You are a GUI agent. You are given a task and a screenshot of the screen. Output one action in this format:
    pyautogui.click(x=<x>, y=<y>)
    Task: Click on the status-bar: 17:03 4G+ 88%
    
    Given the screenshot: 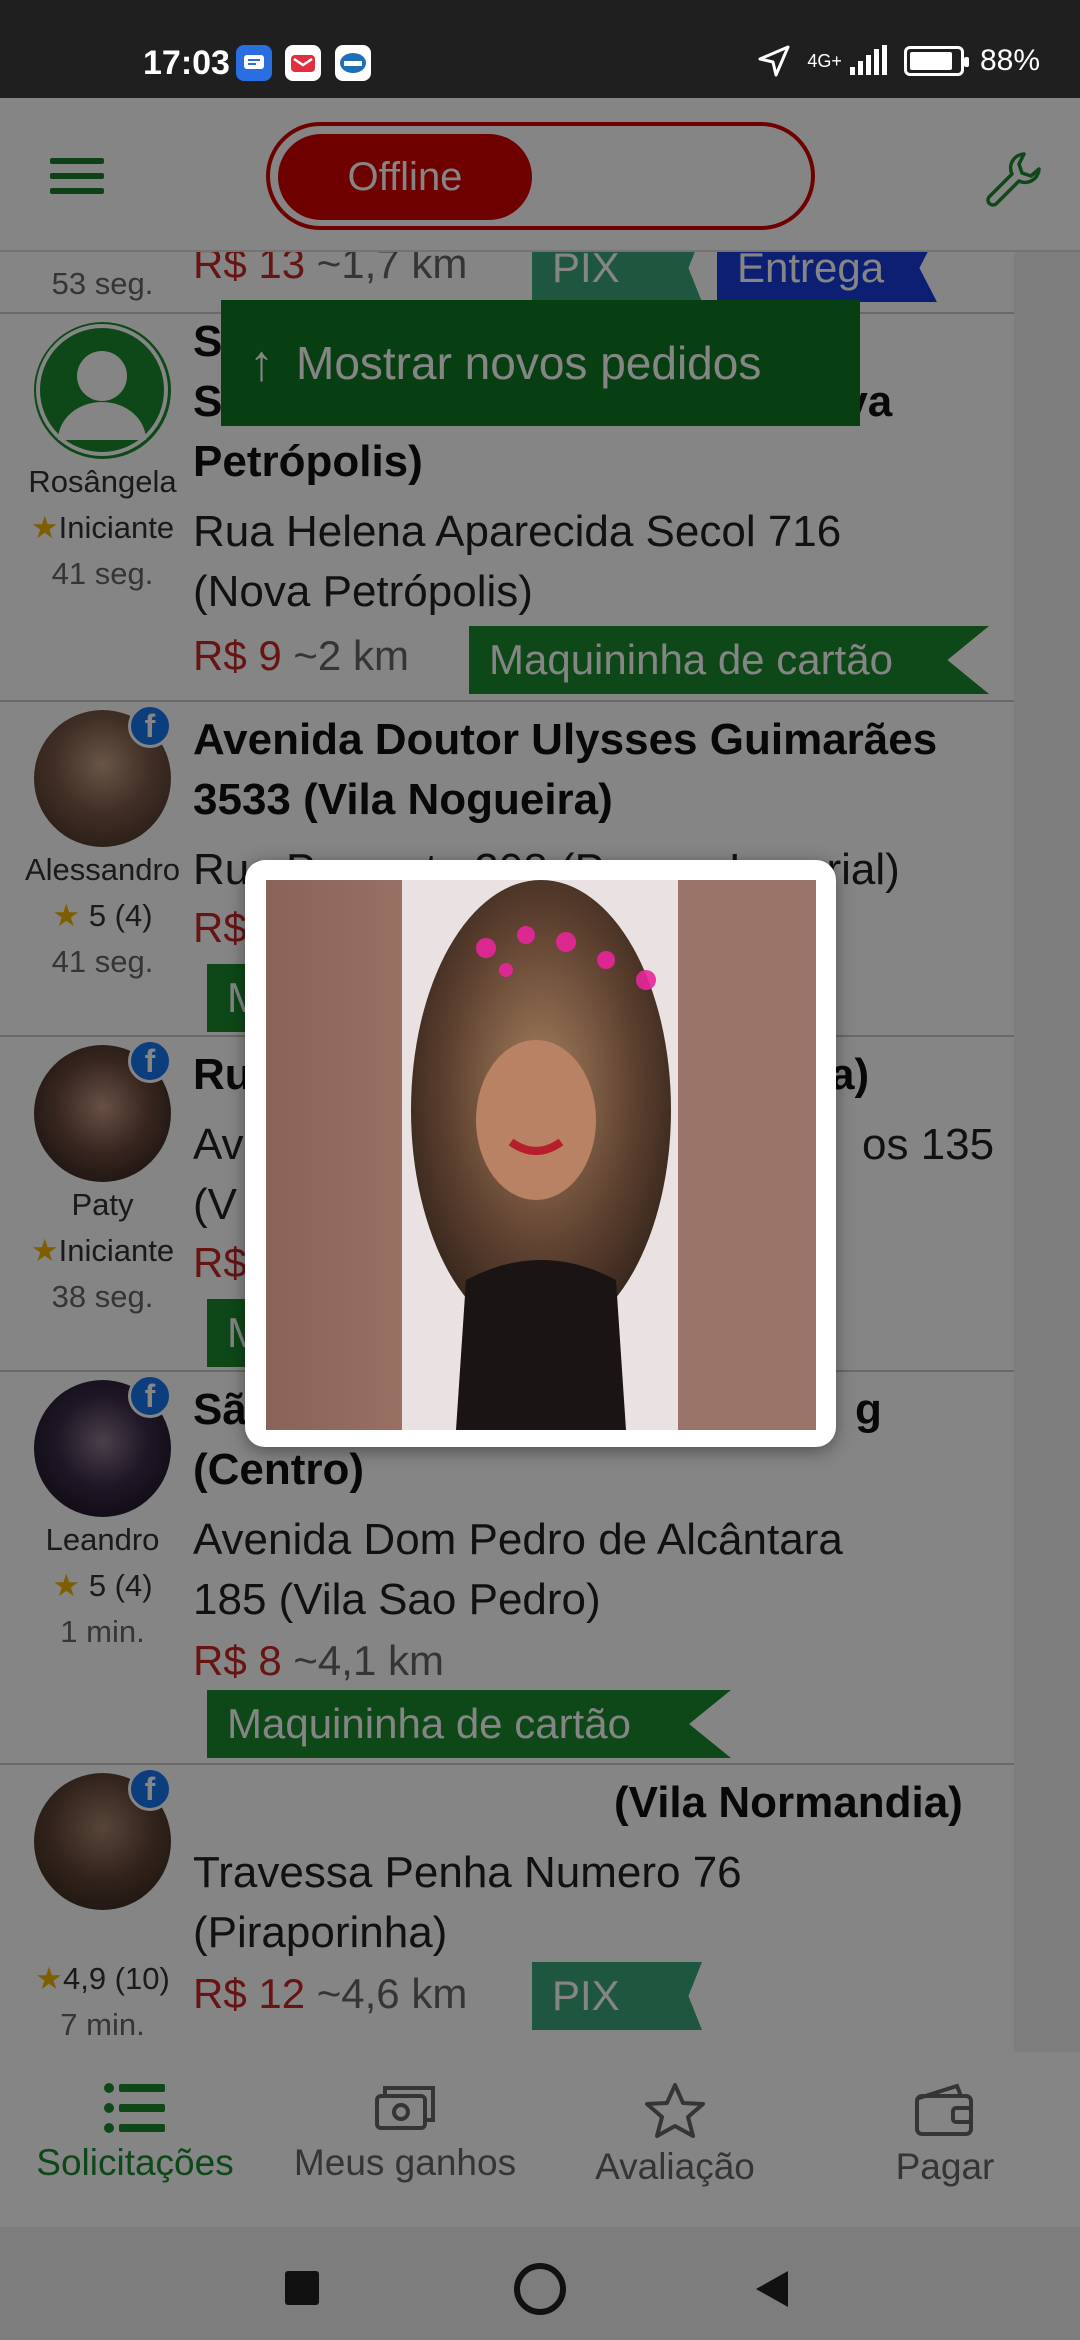 What is the action you would take?
    pyautogui.click(x=540, y=49)
    